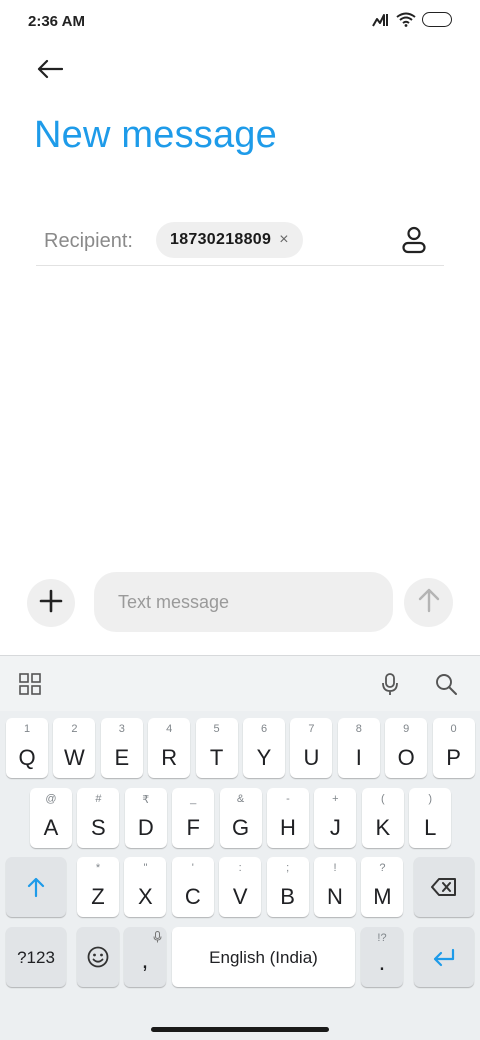 The height and width of the screenshot is (1040, 480). I want to click on key-z: * Z, so click(98, 887).